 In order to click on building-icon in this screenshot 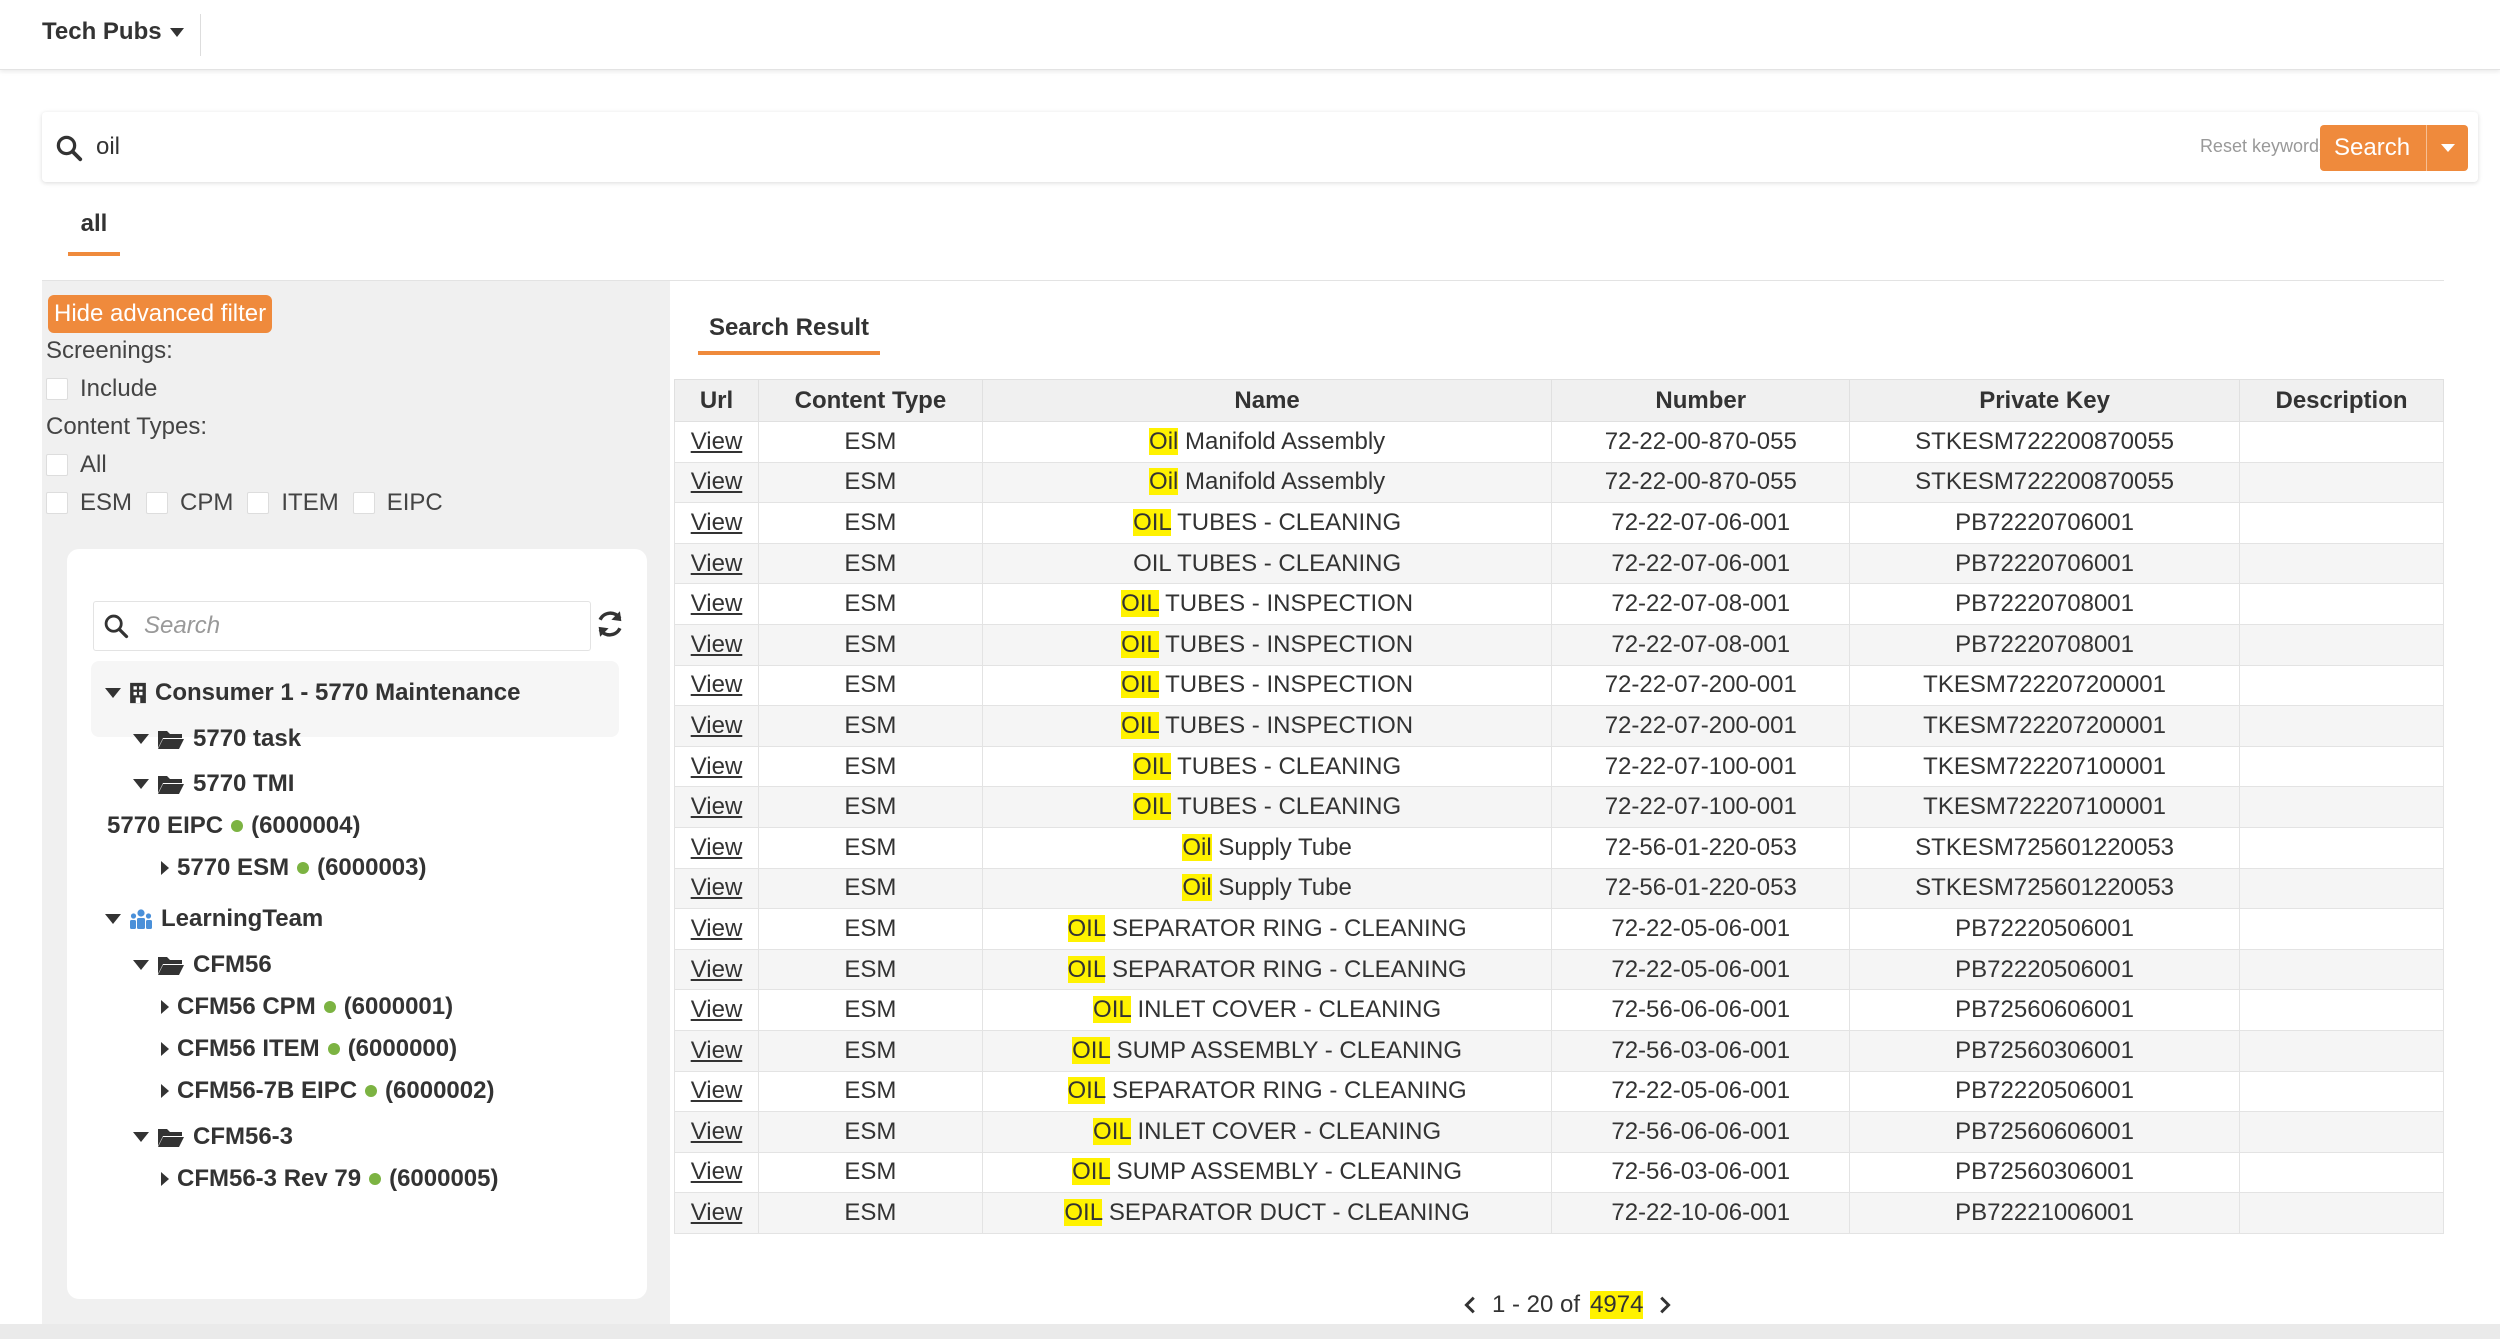, I will do `click(138, 693)`.